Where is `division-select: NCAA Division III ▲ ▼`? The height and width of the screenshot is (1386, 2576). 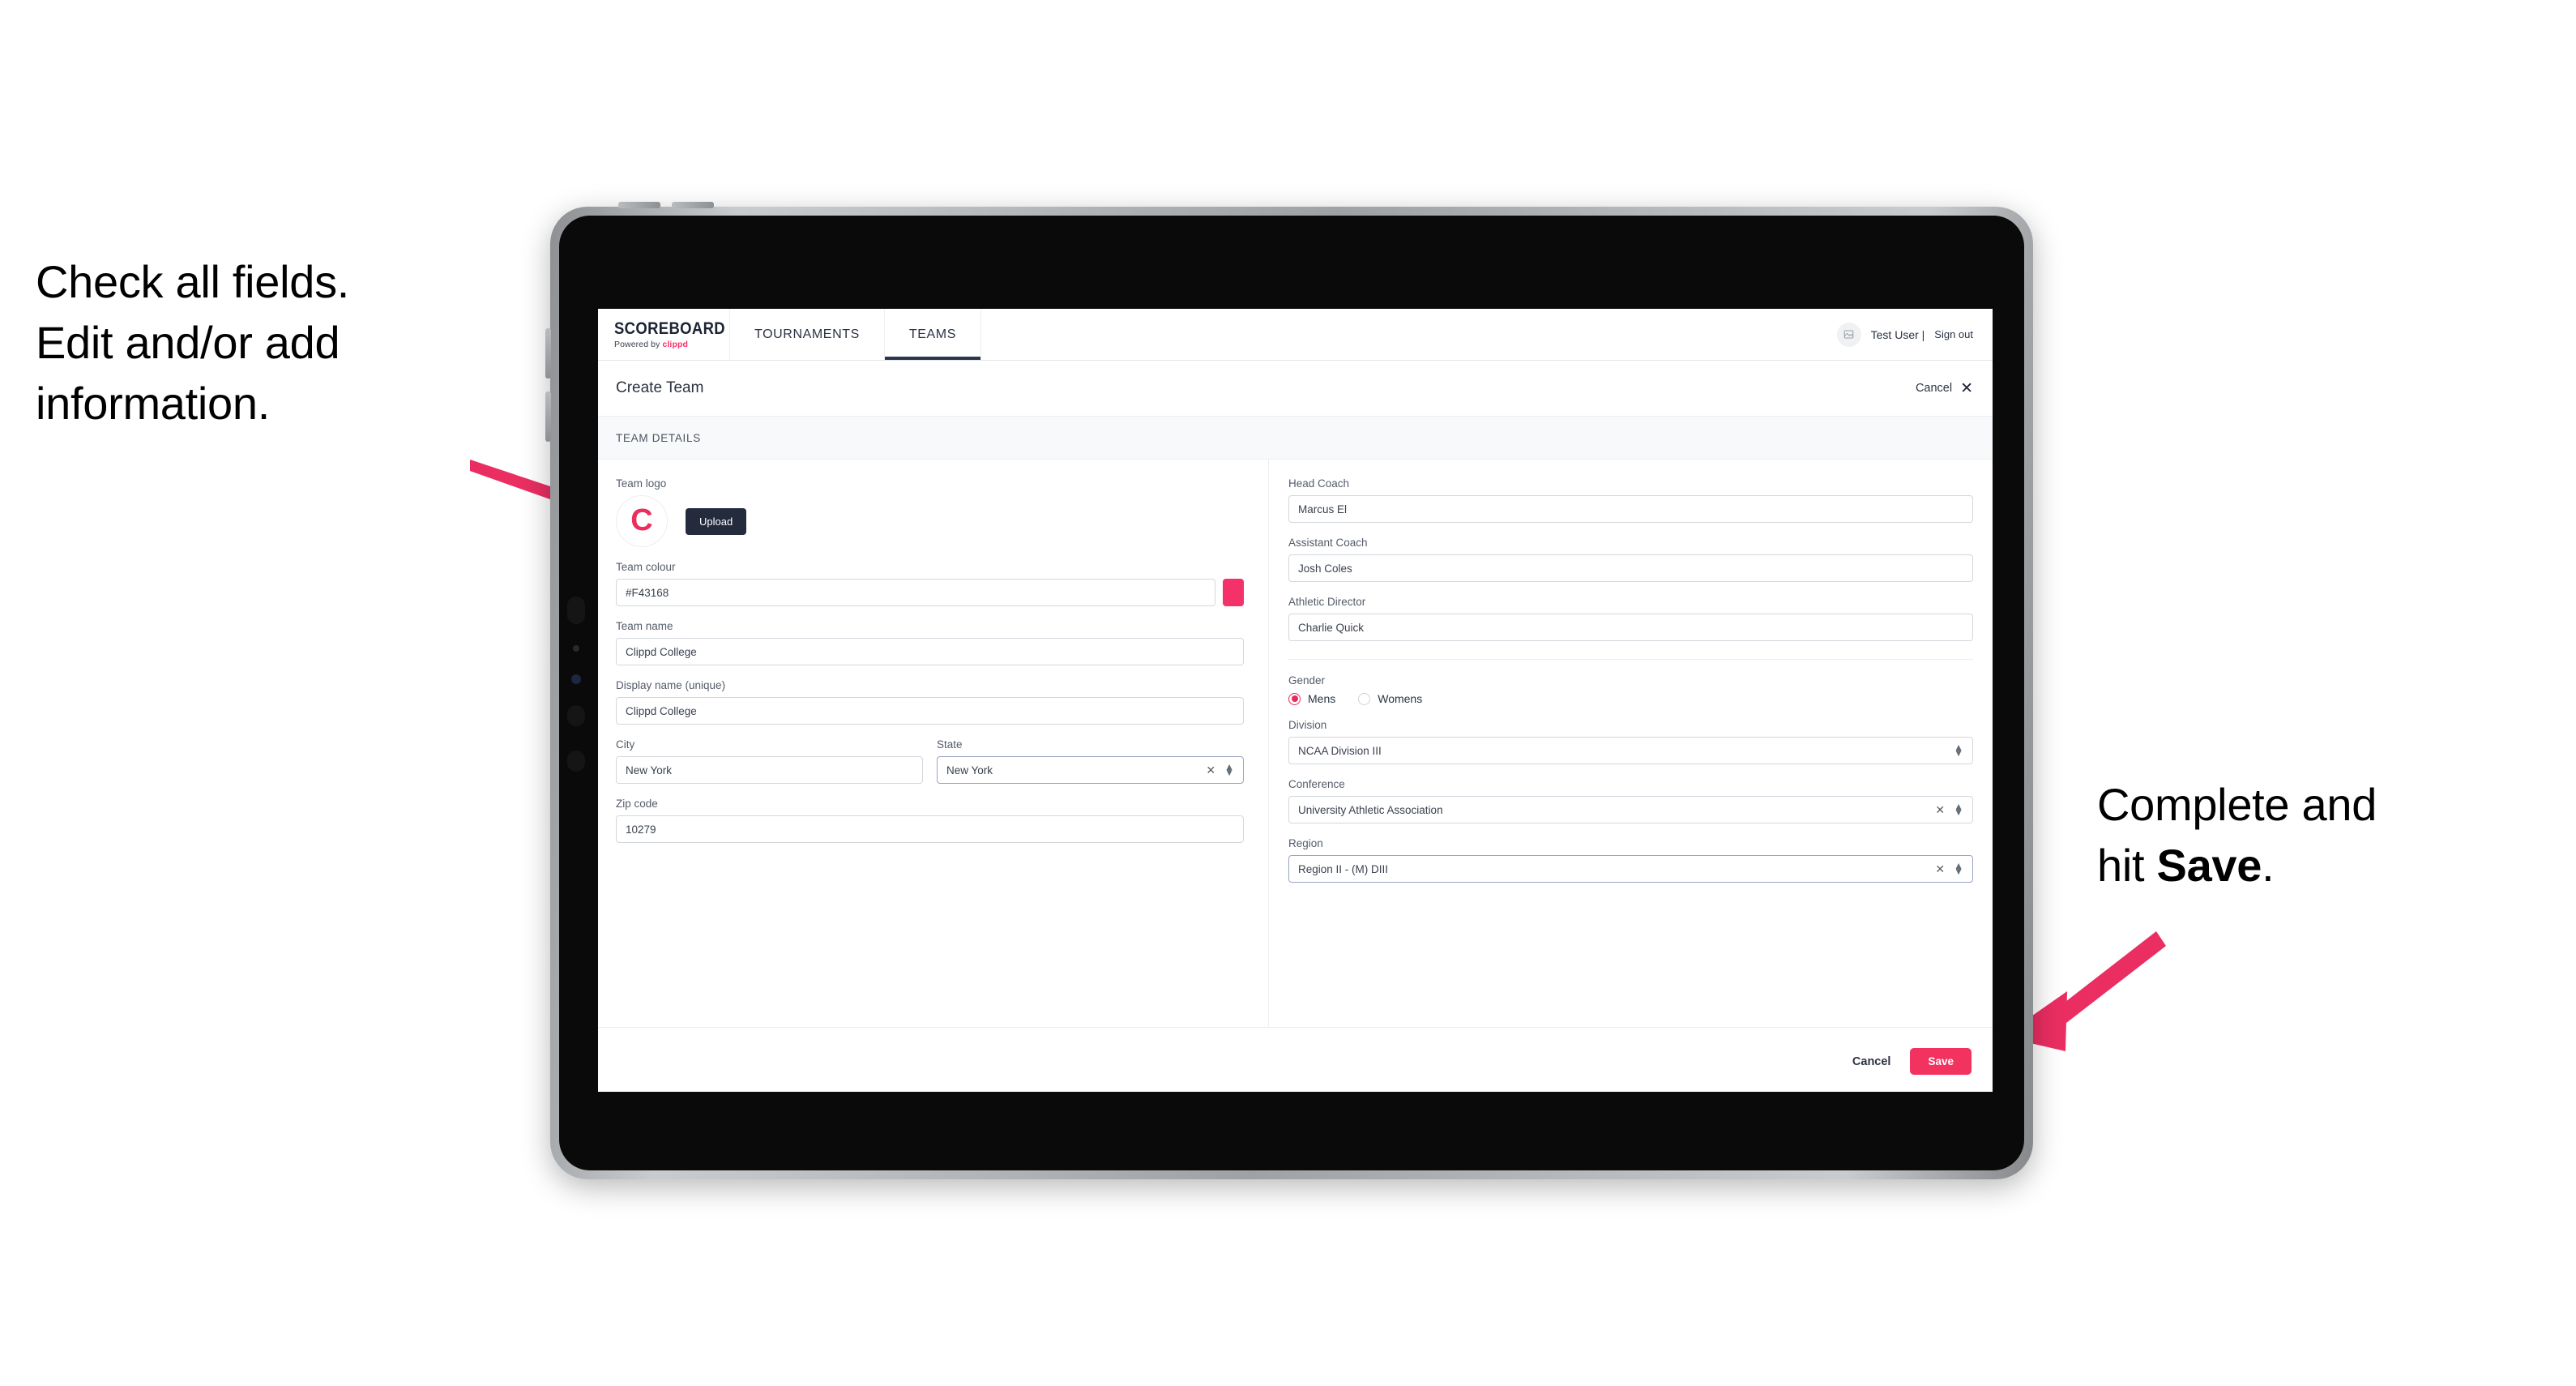 division-select: NCAA Division III ▲ ▼ is located at coordinates (1630, 750).